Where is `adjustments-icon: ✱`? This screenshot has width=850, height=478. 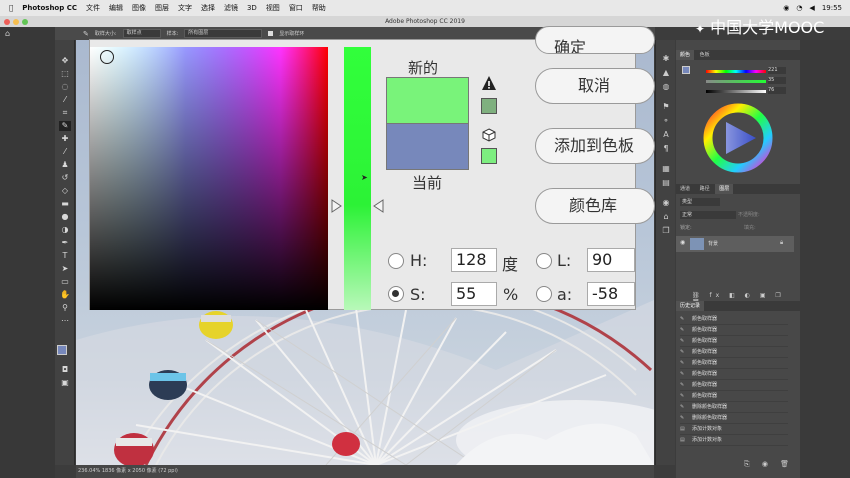
adjustments-icon: ✱ is located at coordinates (666, 59).